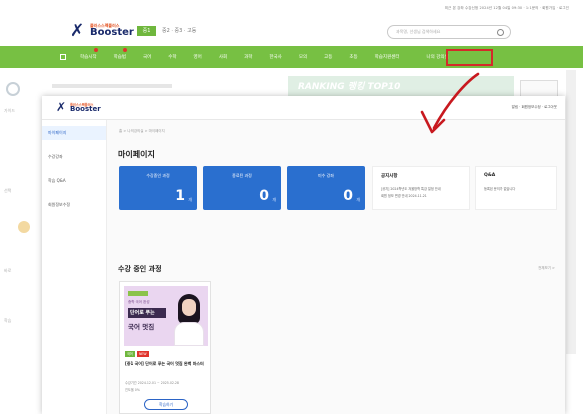  What do you see at coordinates (450, 103) in the screenshot?
I see `annotation-arrow-icon` at bounding box center [450, 103].